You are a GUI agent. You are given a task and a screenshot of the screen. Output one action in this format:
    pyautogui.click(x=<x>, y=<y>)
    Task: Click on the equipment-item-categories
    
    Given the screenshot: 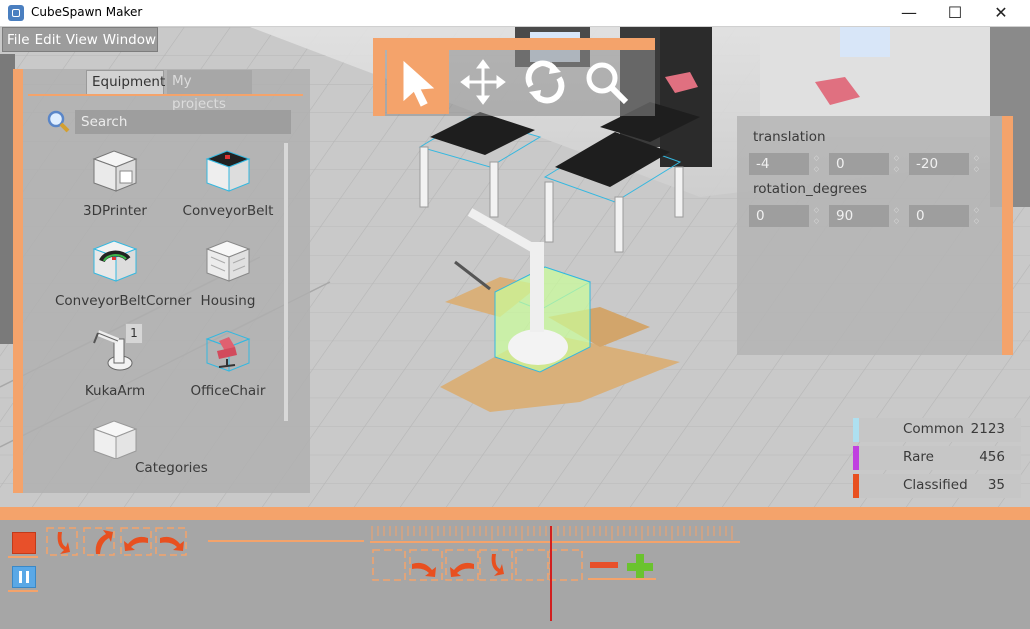 What is the action you would take?
    pyautogui.click(x=115, y=440)
    